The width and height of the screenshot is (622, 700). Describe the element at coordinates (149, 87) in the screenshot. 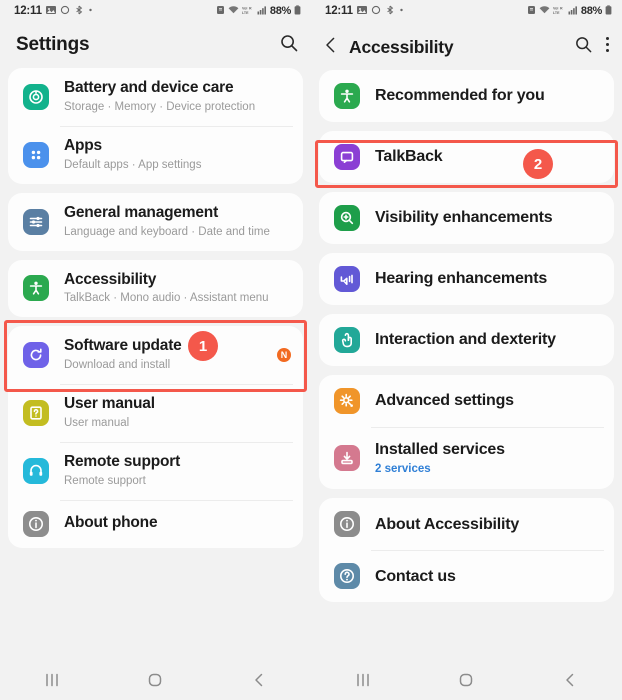

I see `row-title: Battery and device care` at that location.